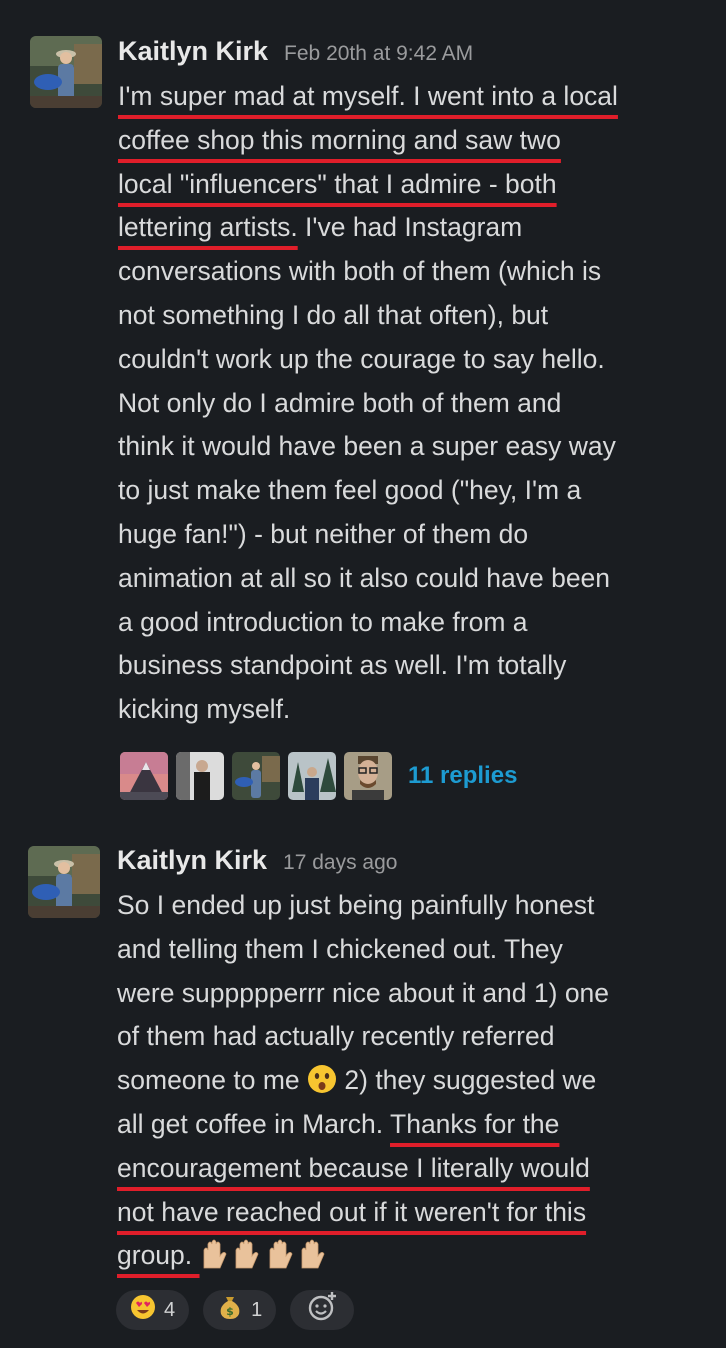 The image size is (726, 1348). I want to click on forest-avatar, so click(312, 776).